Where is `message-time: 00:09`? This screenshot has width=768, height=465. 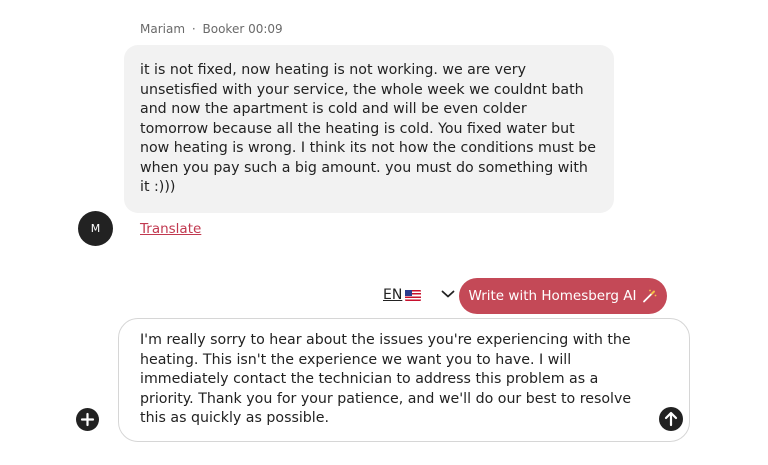
message-time: 00:09 is located at coordinates (265, 29).